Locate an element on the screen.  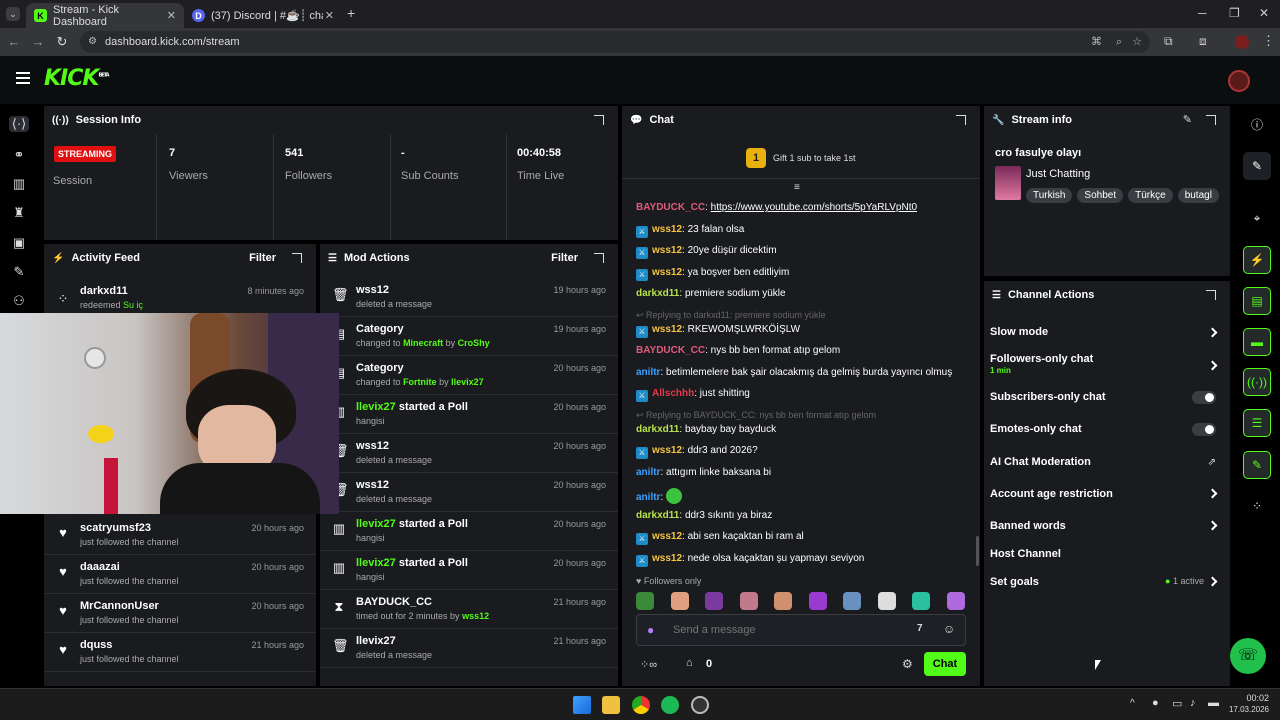
tab-discord: D (37) Discord | #☕┊ chat | Cro· ✕ is located at coordinates (263, 15).